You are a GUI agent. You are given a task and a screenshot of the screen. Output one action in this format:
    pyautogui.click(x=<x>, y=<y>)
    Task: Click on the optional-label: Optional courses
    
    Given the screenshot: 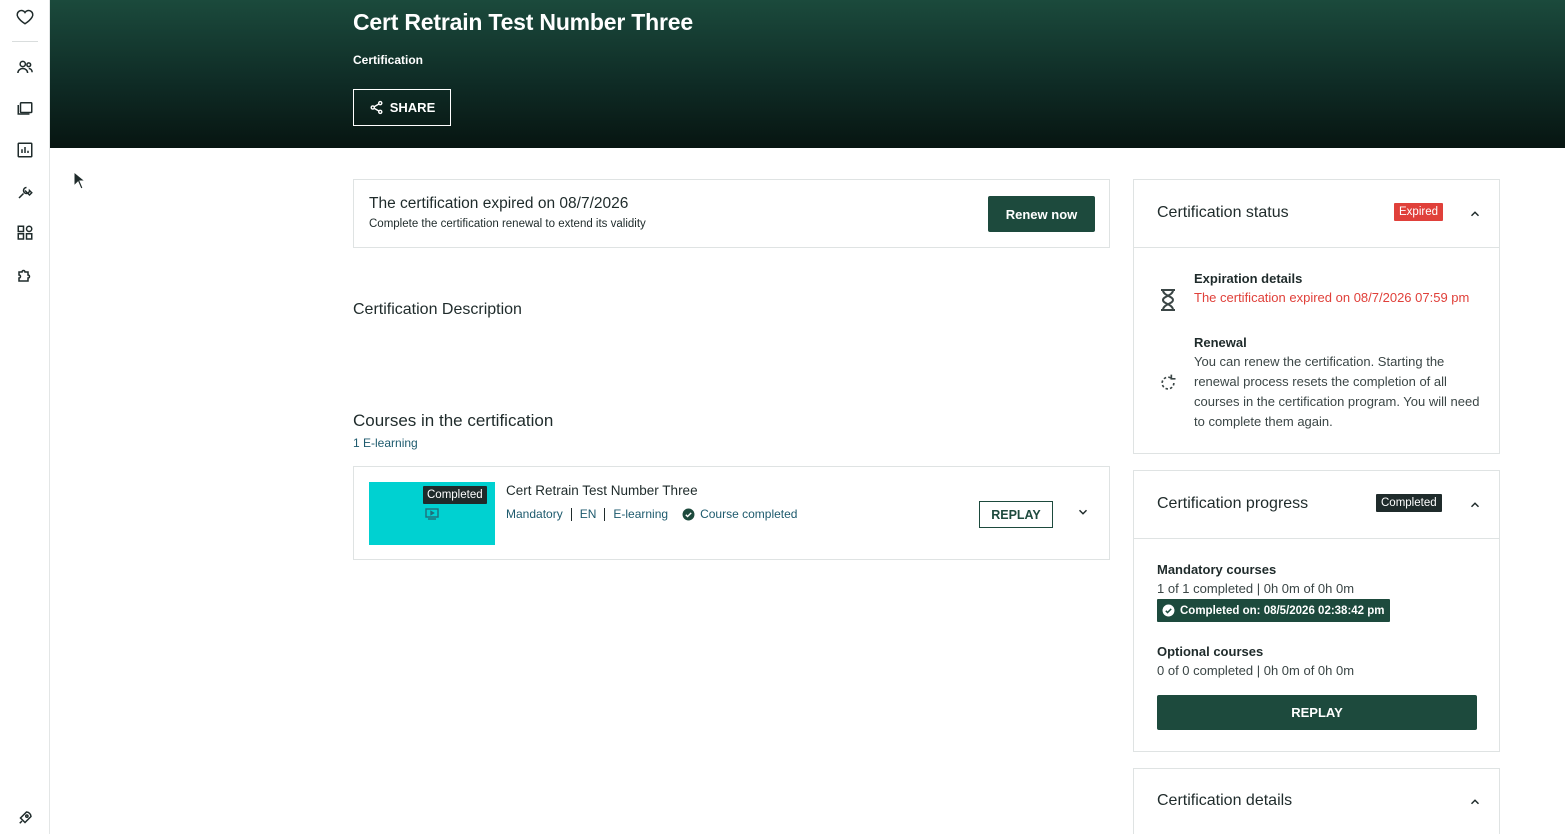 What is the action you would take?
    pyautogui.click(x=1210, y=651)
    